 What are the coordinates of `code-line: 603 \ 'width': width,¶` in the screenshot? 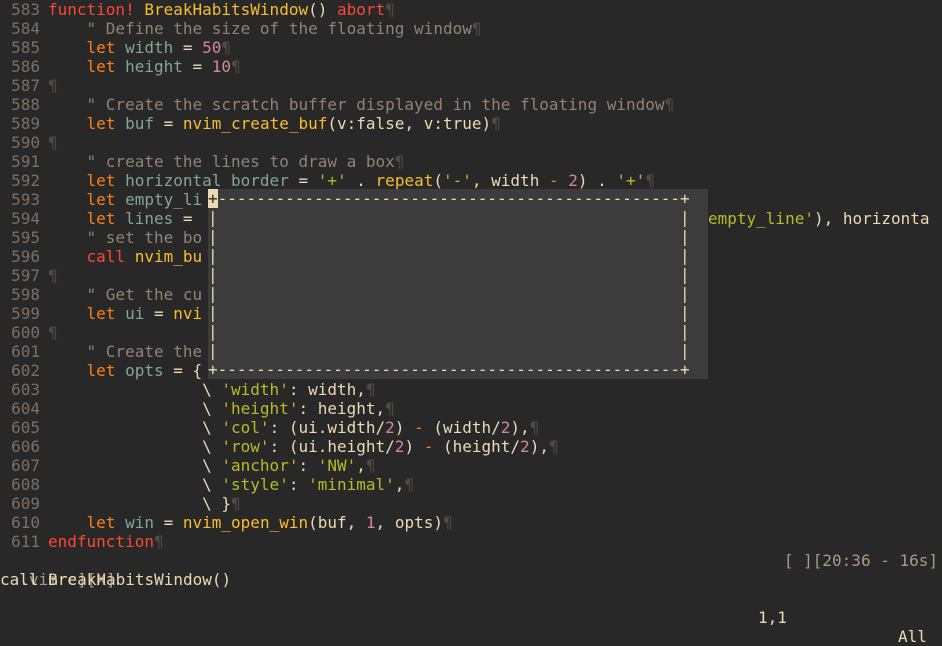 It's located at (471, 389).